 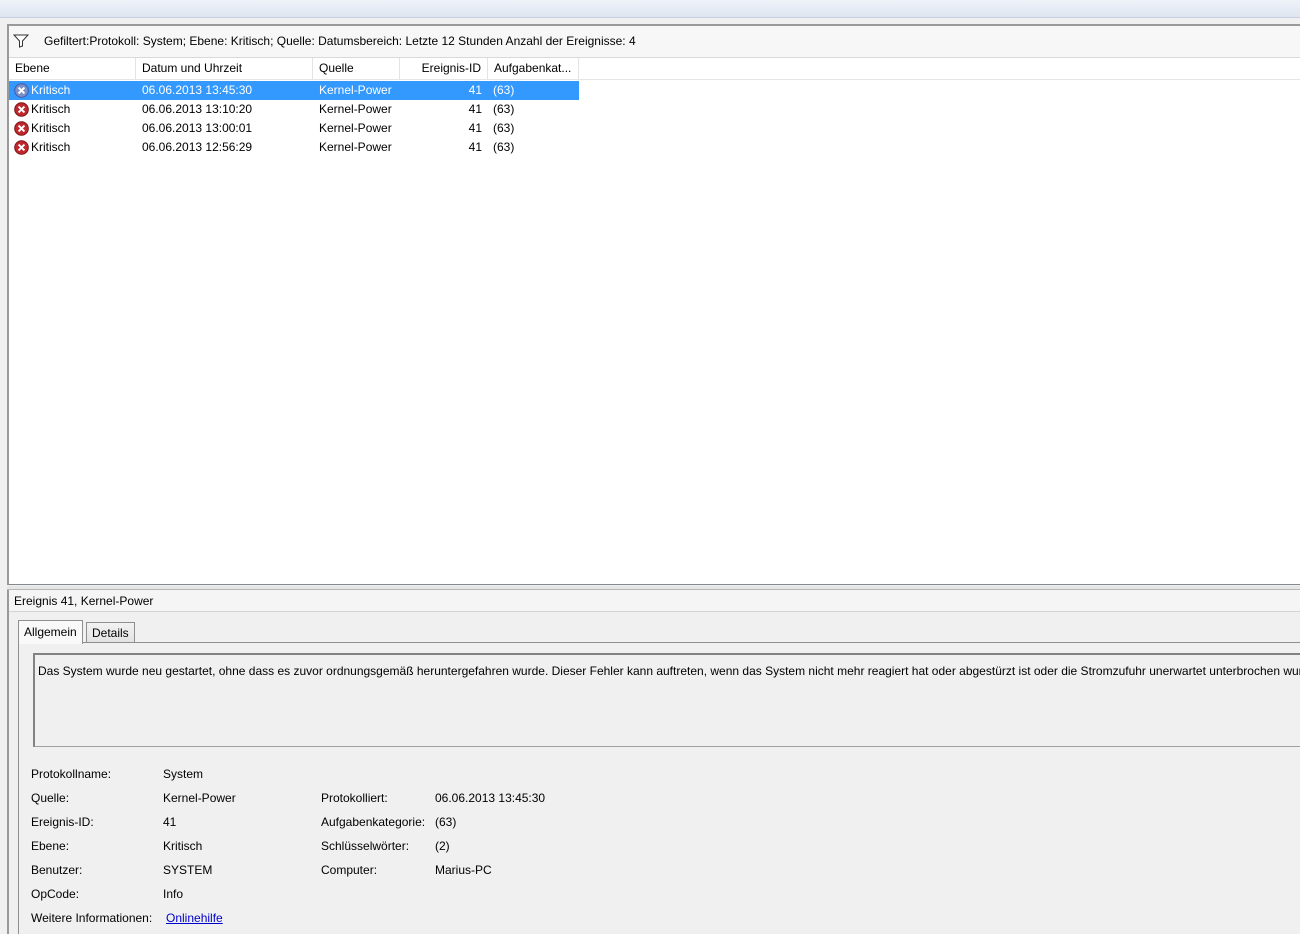 I want to click on label-computer: Computer:, so click(x=349, y=870).